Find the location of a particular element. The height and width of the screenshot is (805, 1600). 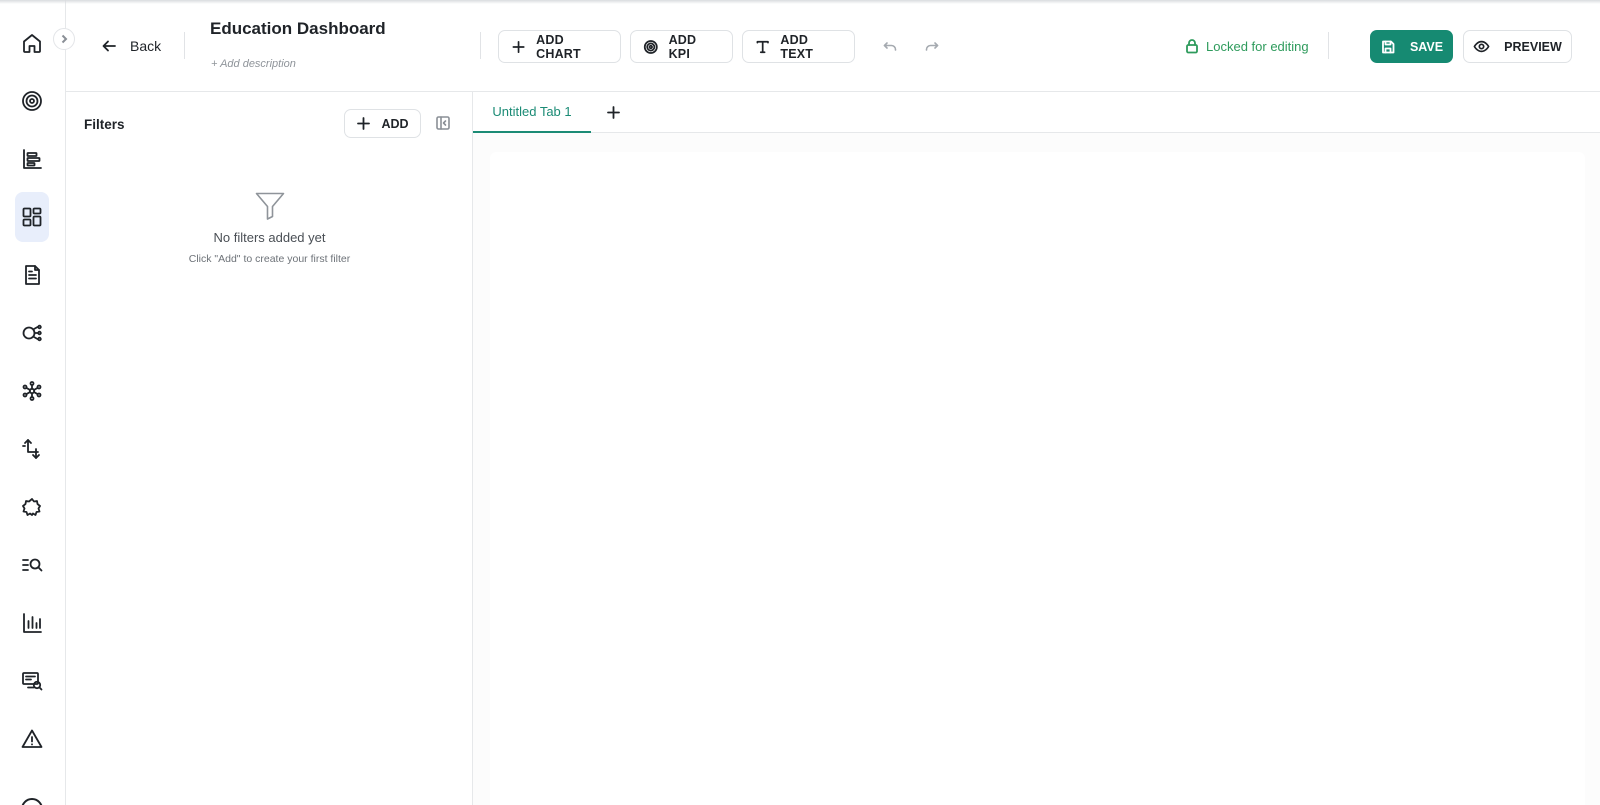

eye-icon is located at coordinates (1481, 46).